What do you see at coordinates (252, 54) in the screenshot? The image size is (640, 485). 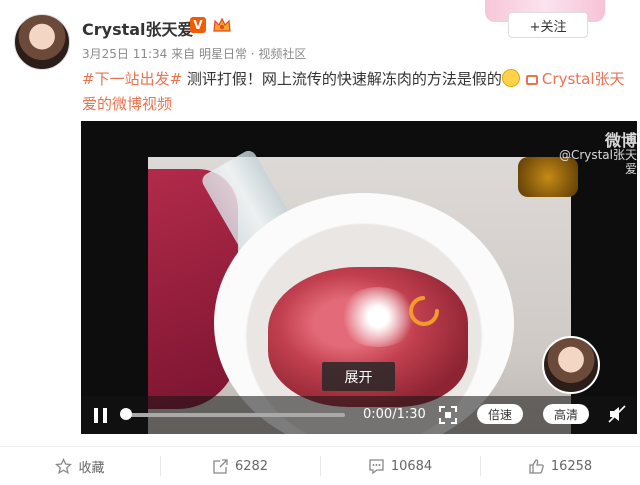 I see `post-source: 明星日常 · 视频社区` at bounding box center [252, 54].